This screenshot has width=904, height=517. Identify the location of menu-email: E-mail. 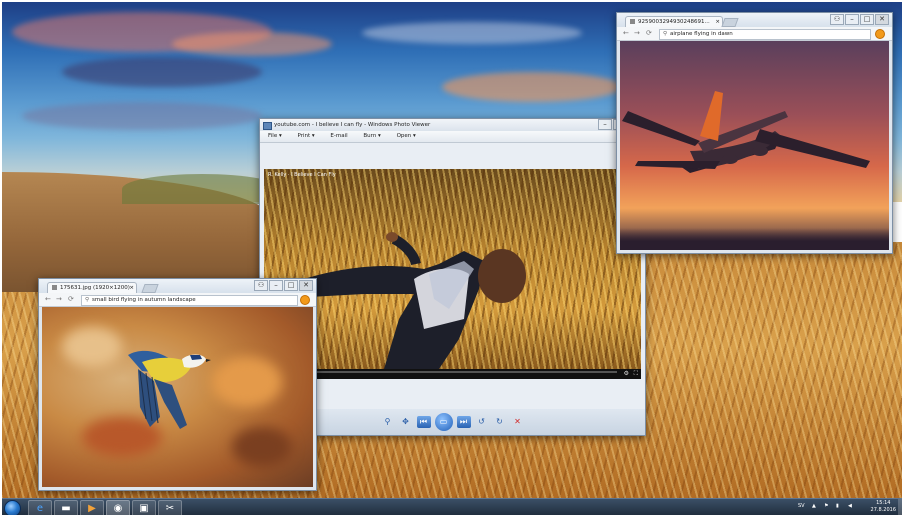
(338, 136).